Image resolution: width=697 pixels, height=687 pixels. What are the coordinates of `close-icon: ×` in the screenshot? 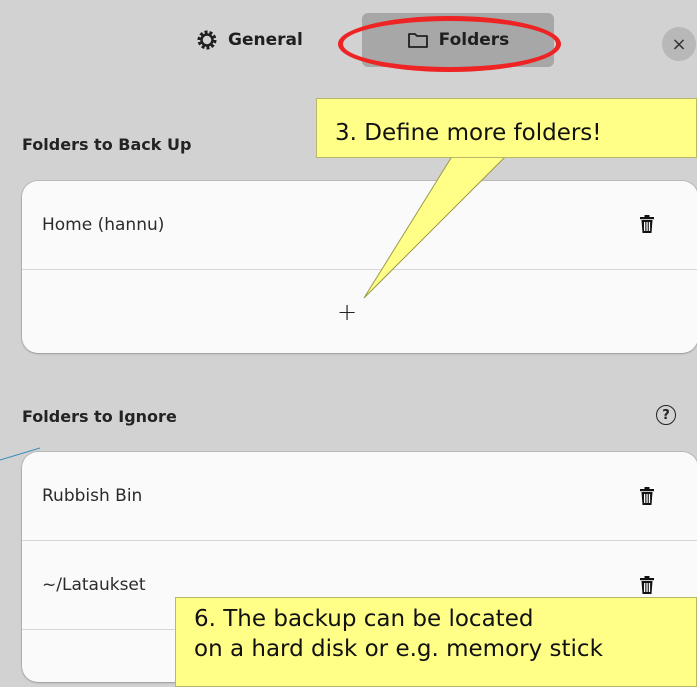 It's located at (679, 44).